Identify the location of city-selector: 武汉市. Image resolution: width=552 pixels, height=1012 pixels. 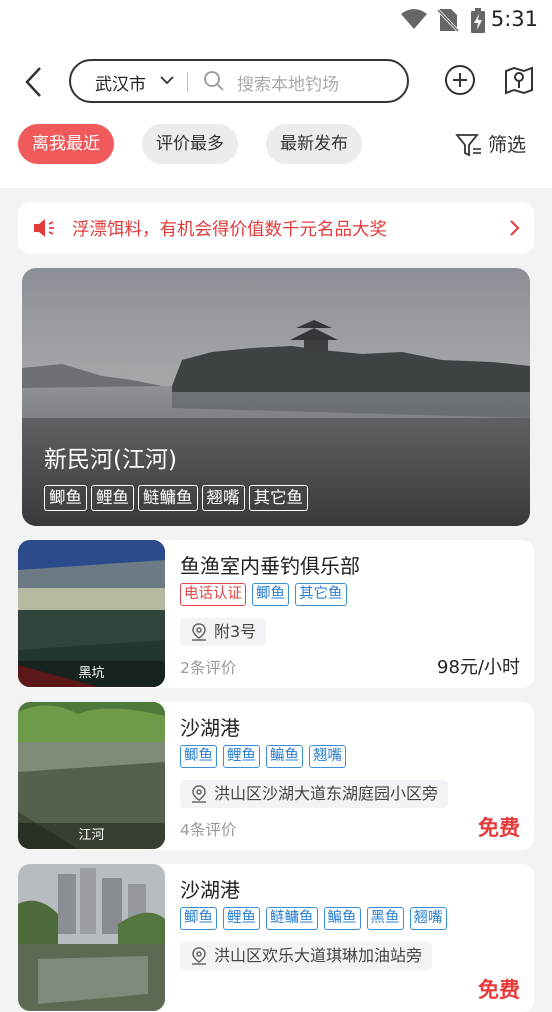
(120, 82).